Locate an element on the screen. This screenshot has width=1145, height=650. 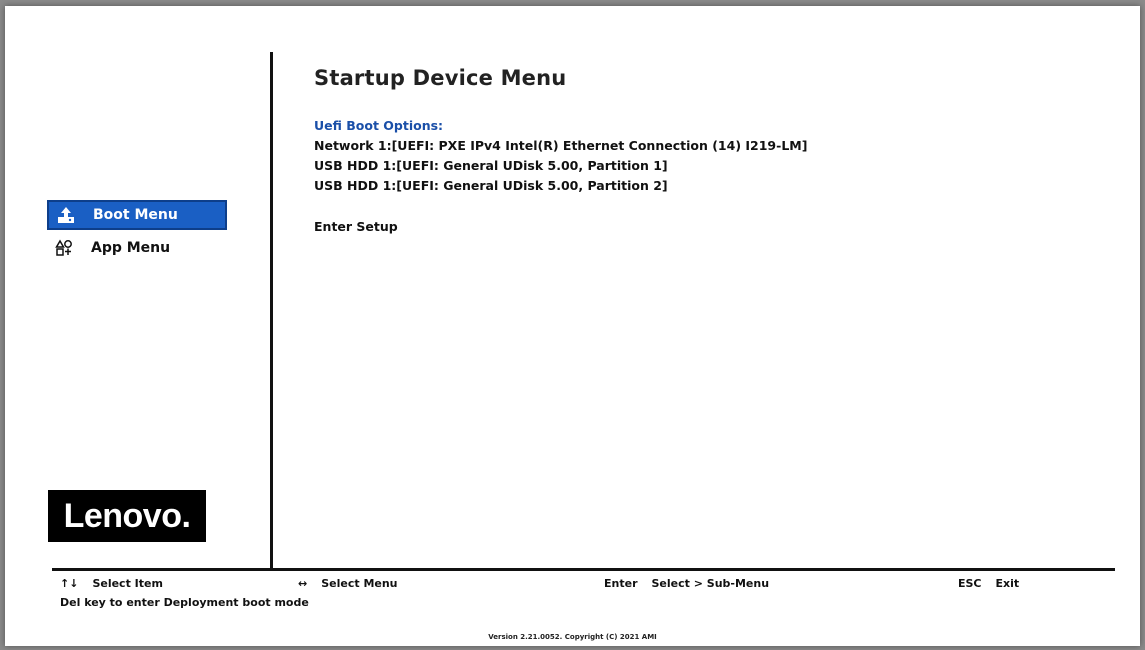
sidebar-divider is located at coordinates (271, 311).